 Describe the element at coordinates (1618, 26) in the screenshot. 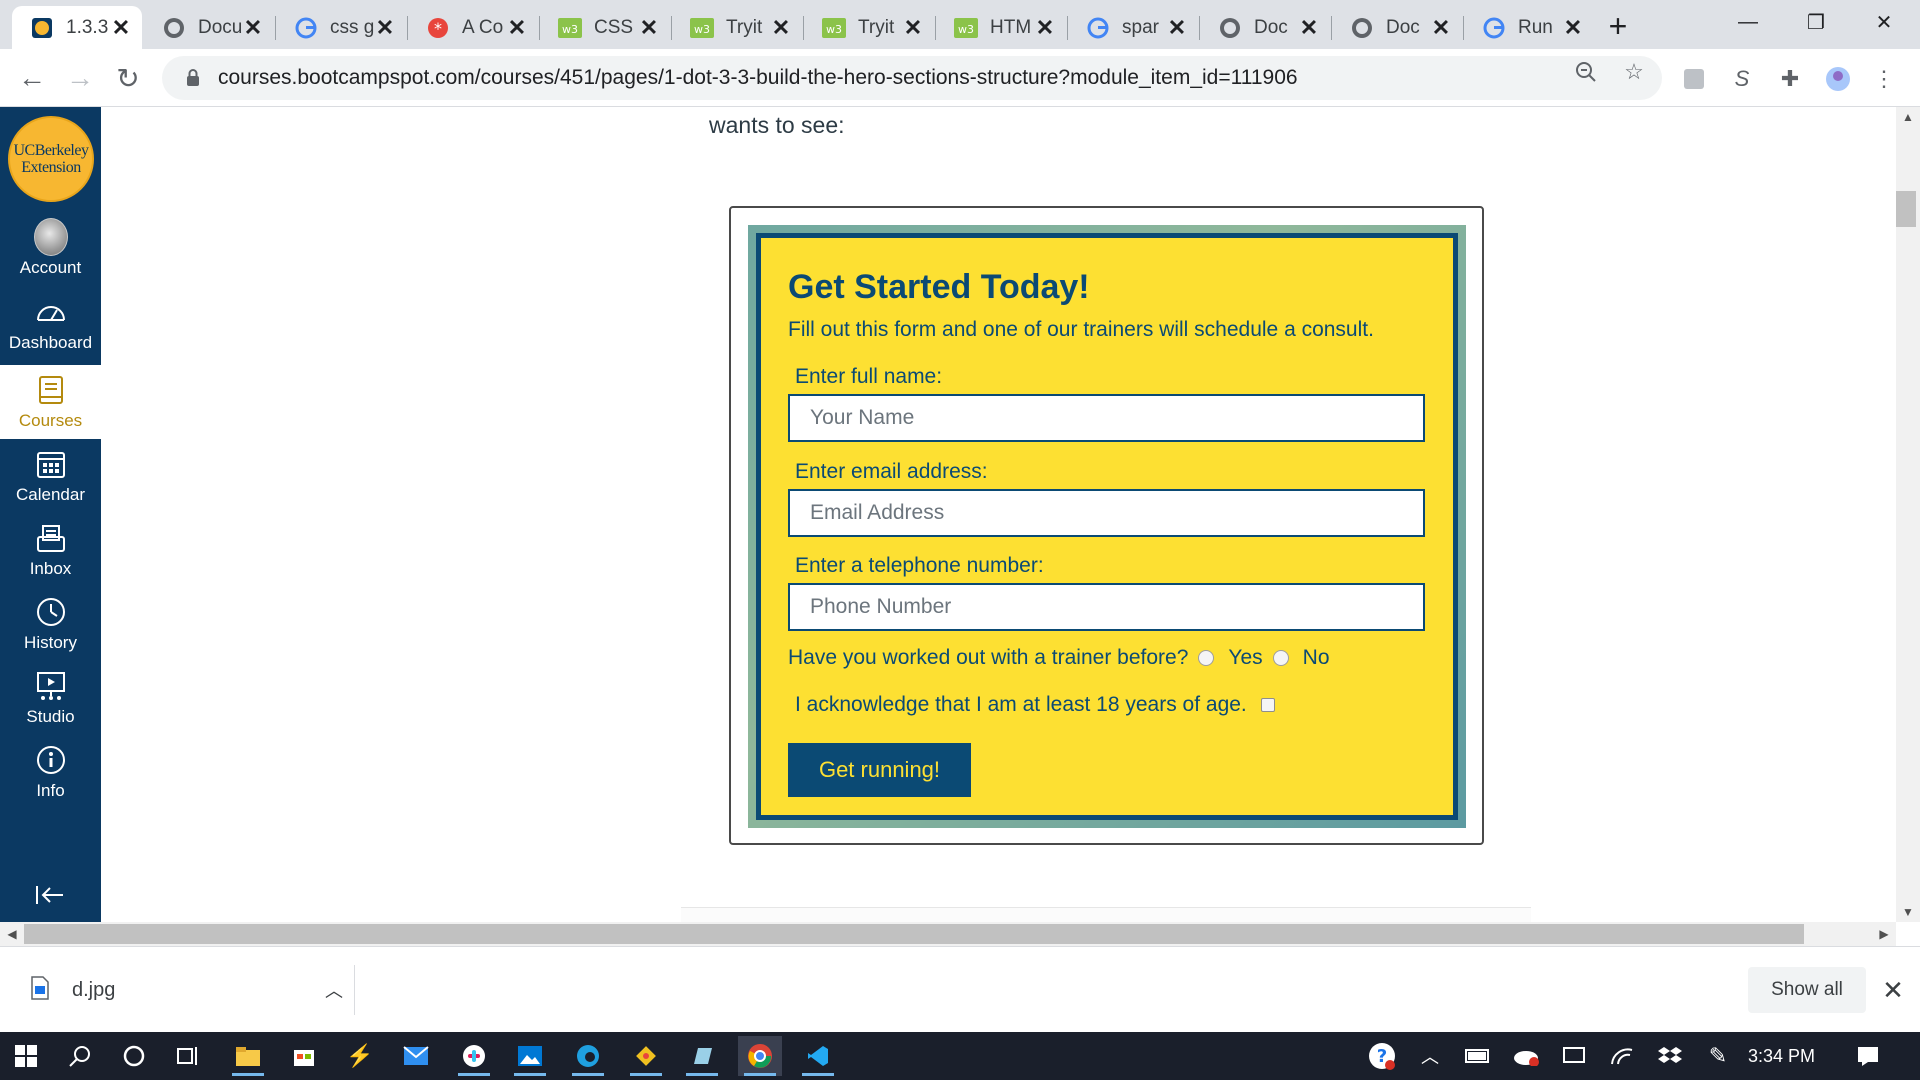

I see `new-tab-button: +` at that location.